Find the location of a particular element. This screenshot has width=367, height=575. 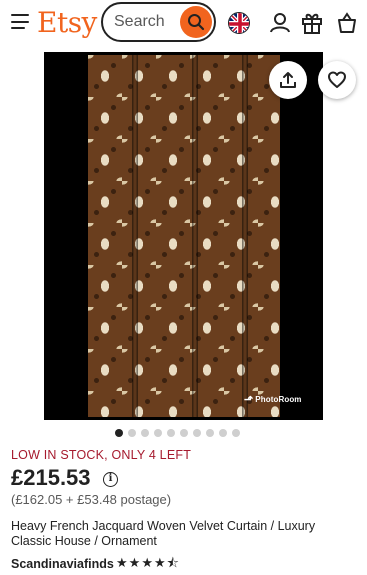

search-input: Search is located at coordinates (158, 22).